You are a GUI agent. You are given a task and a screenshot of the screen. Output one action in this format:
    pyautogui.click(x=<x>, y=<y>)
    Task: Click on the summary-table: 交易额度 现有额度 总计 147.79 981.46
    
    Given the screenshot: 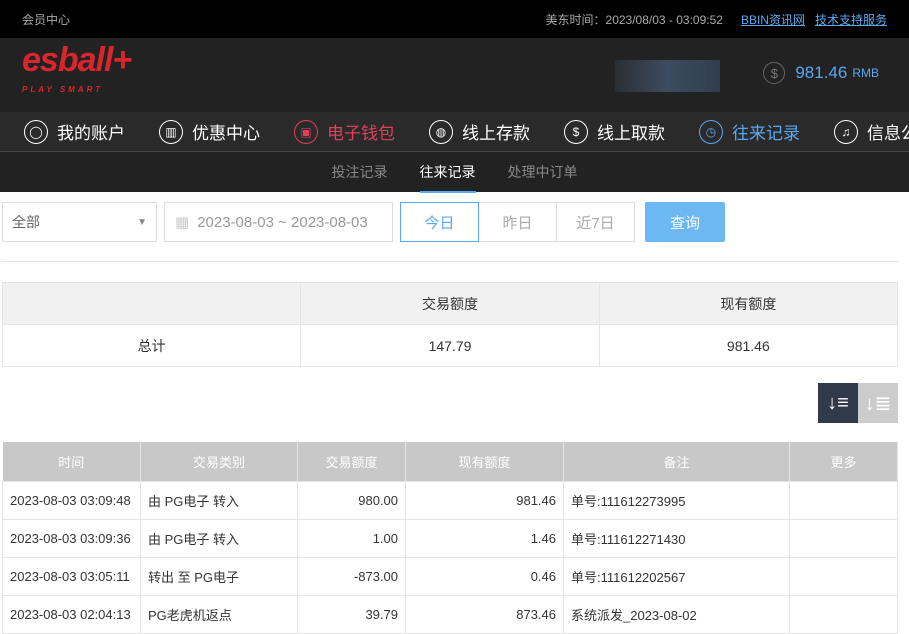 What is the action you would take?
    pyautogui.click(x=450, y=324)
    